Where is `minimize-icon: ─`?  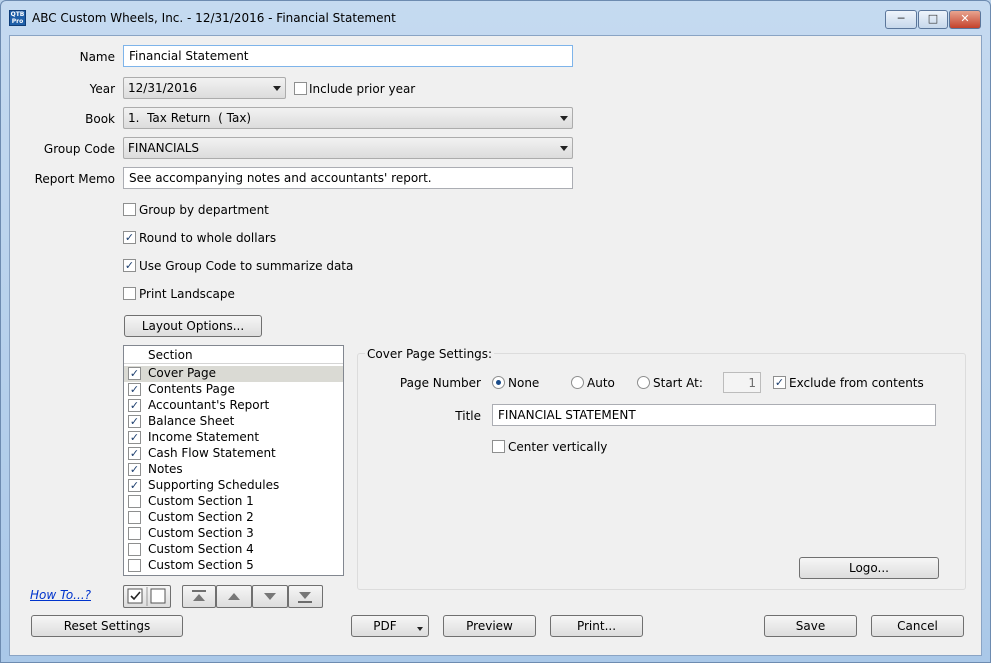 minimize-icon: ─ is located at coordinates (901, 18).